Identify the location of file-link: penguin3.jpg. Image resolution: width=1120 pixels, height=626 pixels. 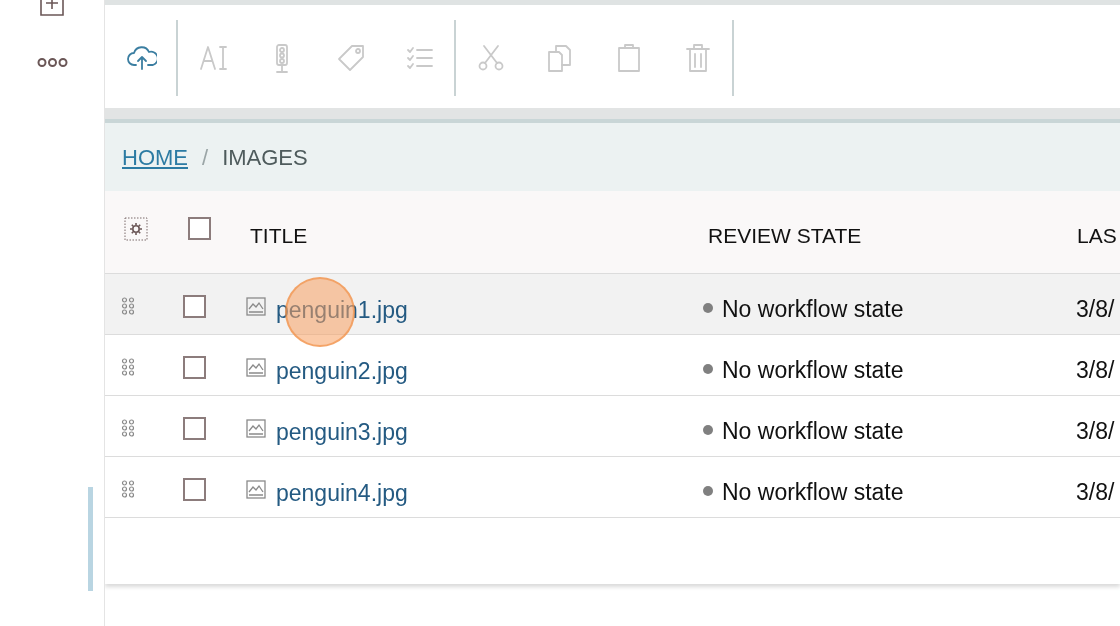
(342, 432).